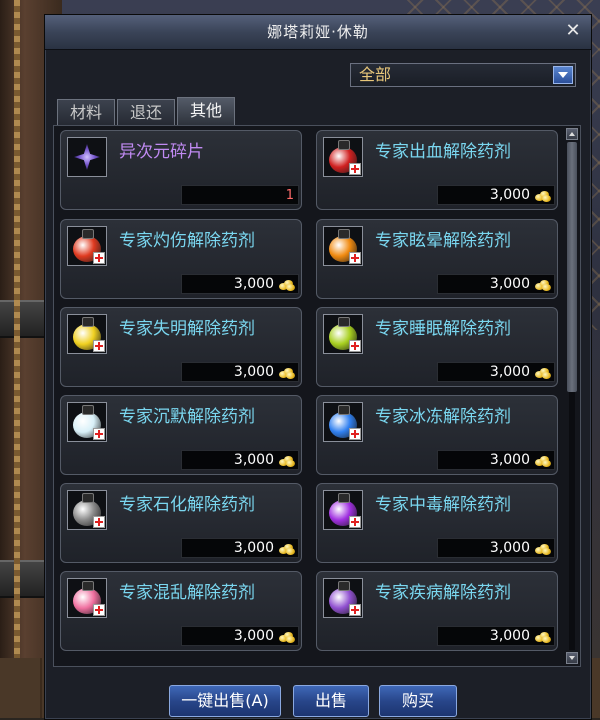  What do you see at coordinates (443, 417) in the screenshot?
I see `item-name: 专家冰冻解除药剂` at bounding box center [443, 417].